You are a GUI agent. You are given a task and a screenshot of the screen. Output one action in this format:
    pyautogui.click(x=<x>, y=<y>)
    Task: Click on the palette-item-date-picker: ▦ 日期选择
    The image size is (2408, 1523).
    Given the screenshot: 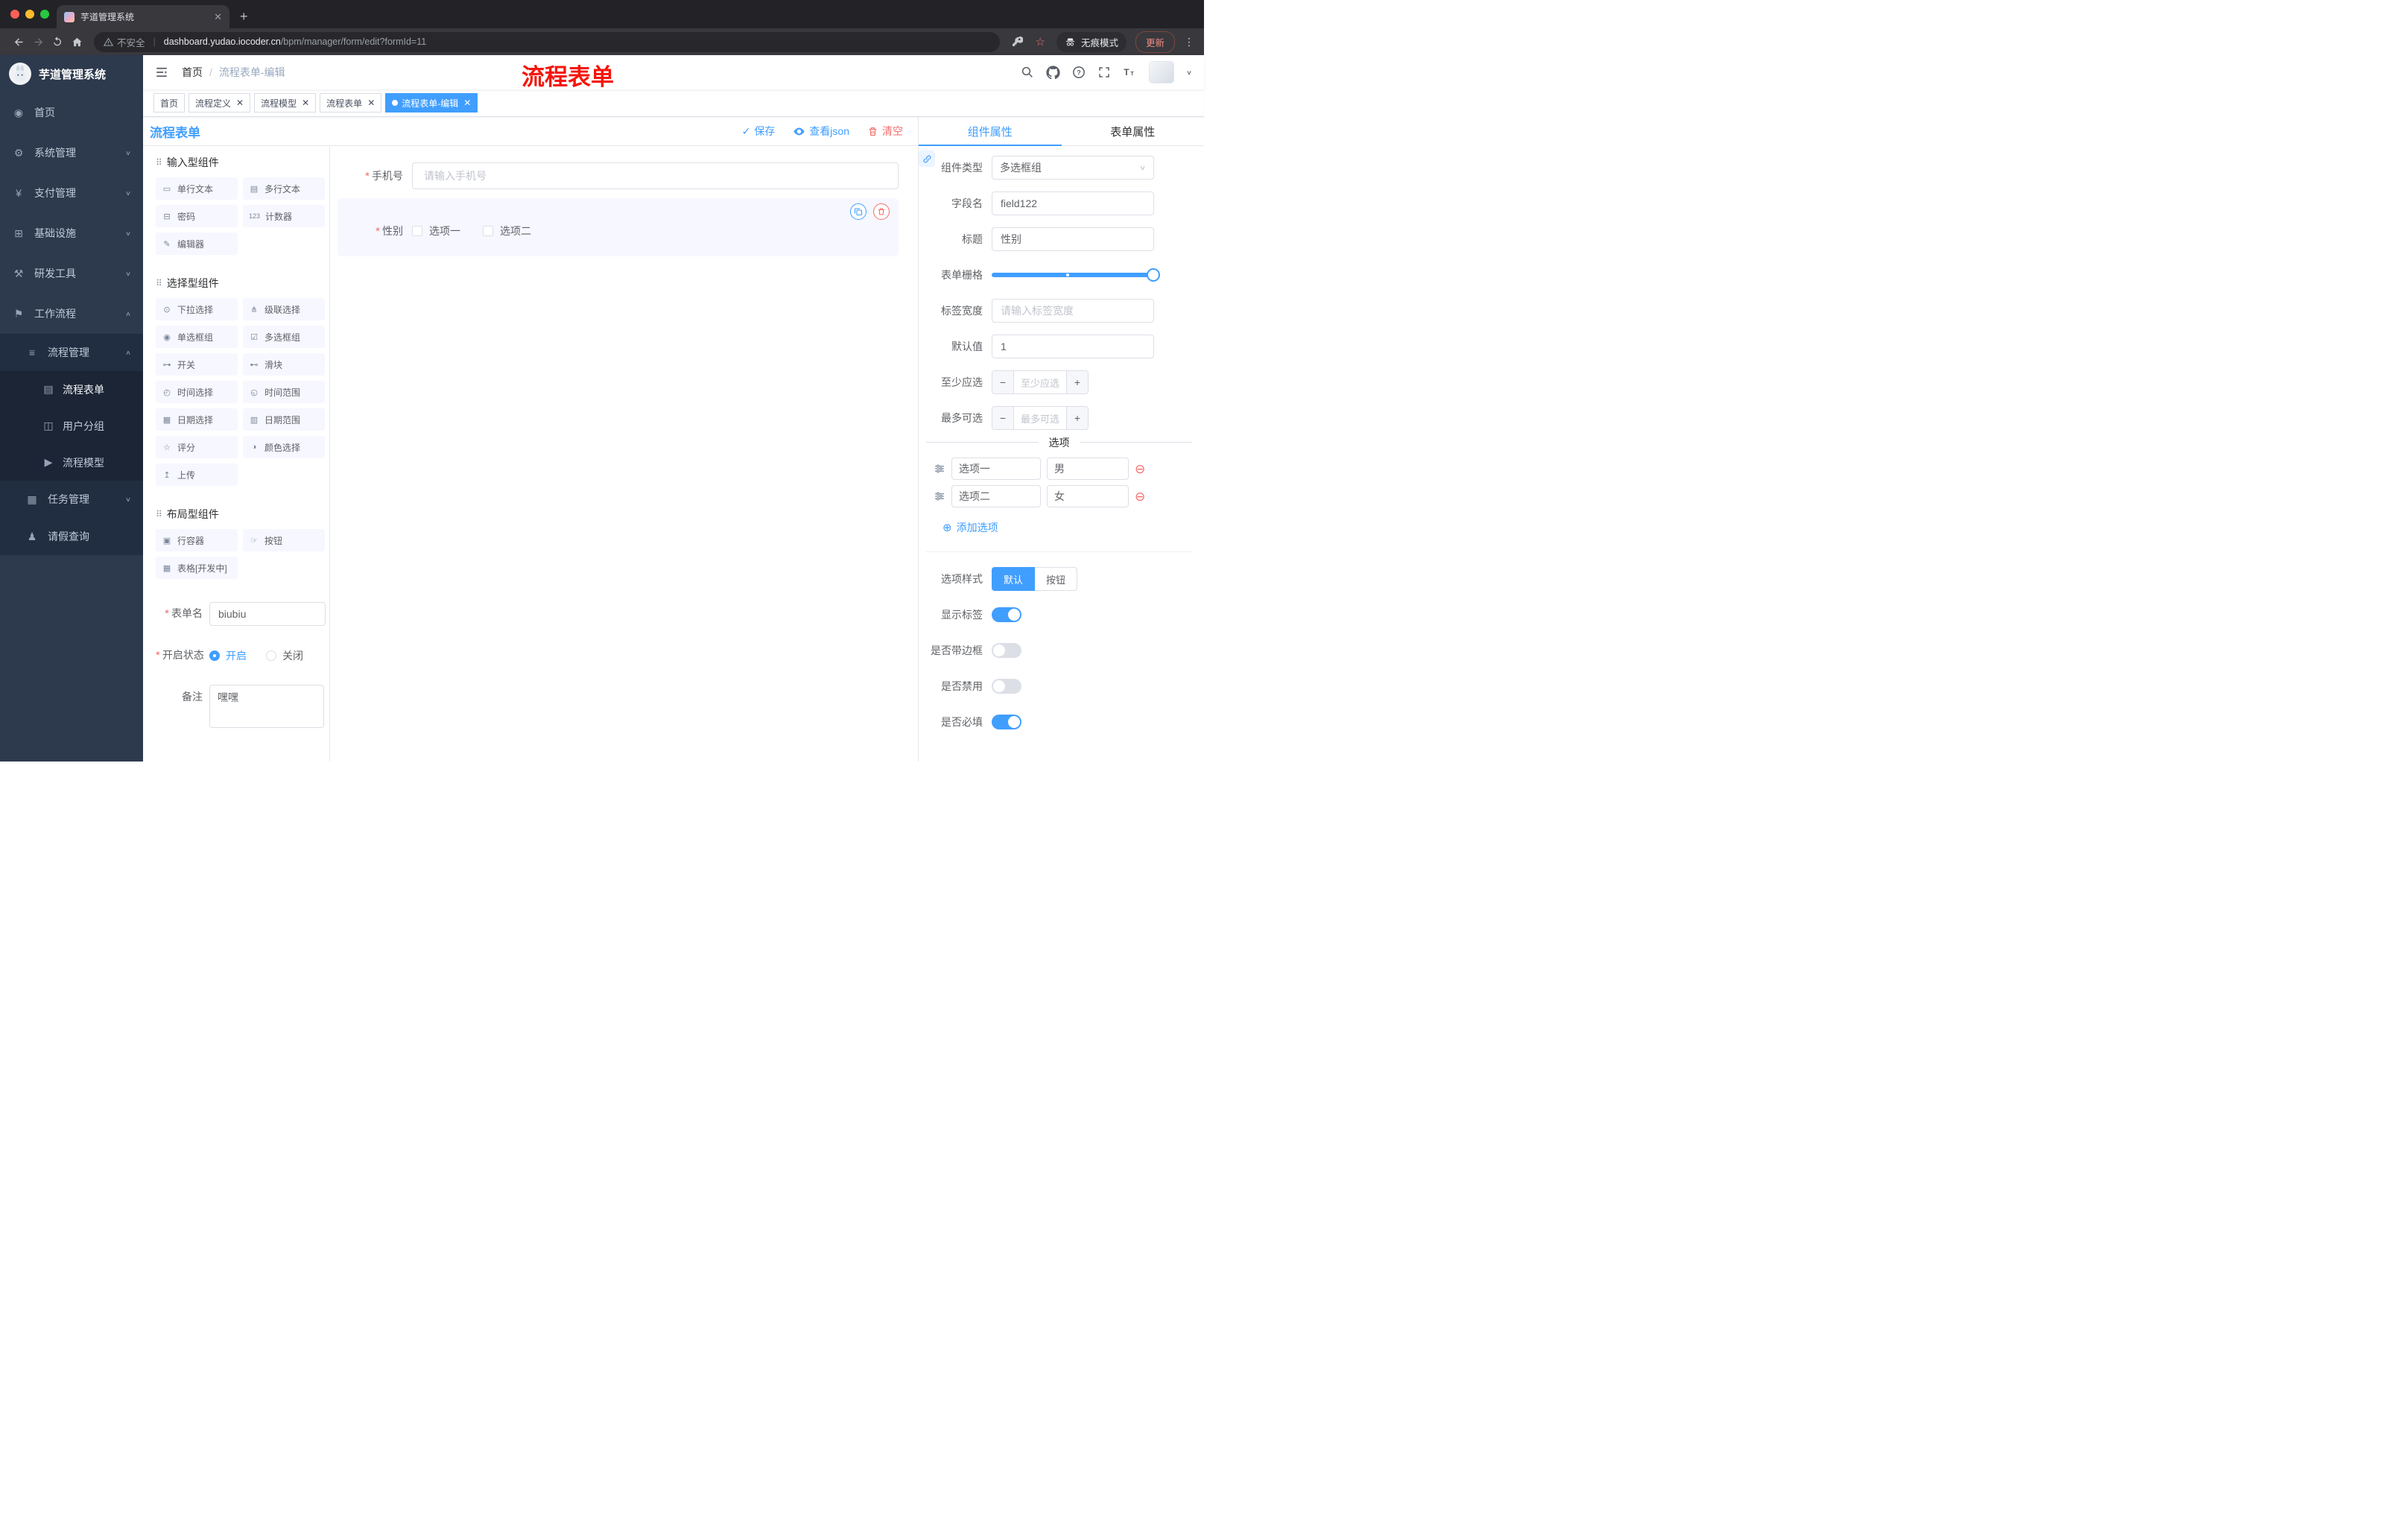 What is the action you would take?
    pyautogui.click(x=197, y=420)
    